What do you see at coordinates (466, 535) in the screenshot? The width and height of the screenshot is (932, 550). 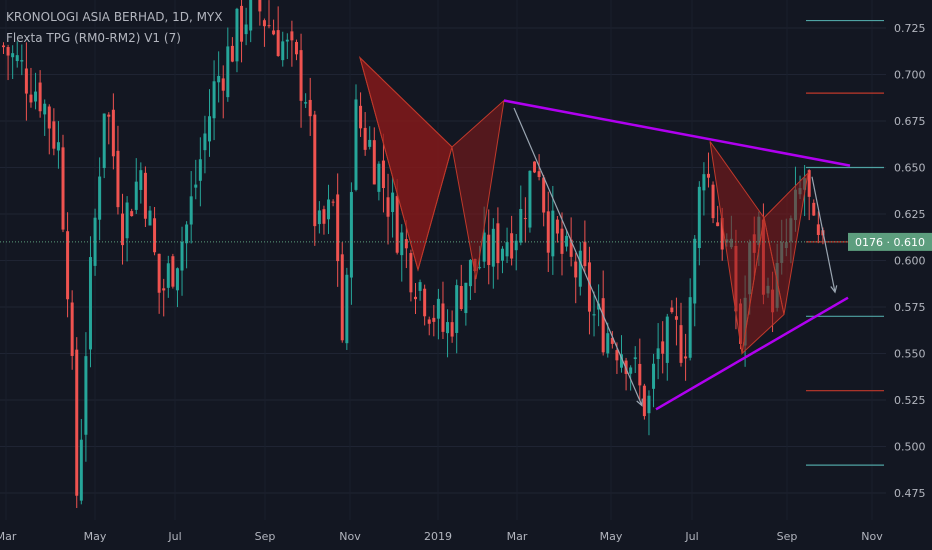 I see `time-axis: Mar May Jul Sep Nov 2019 Mar May Jul Sep Nov` at bounding box center [466, 535].